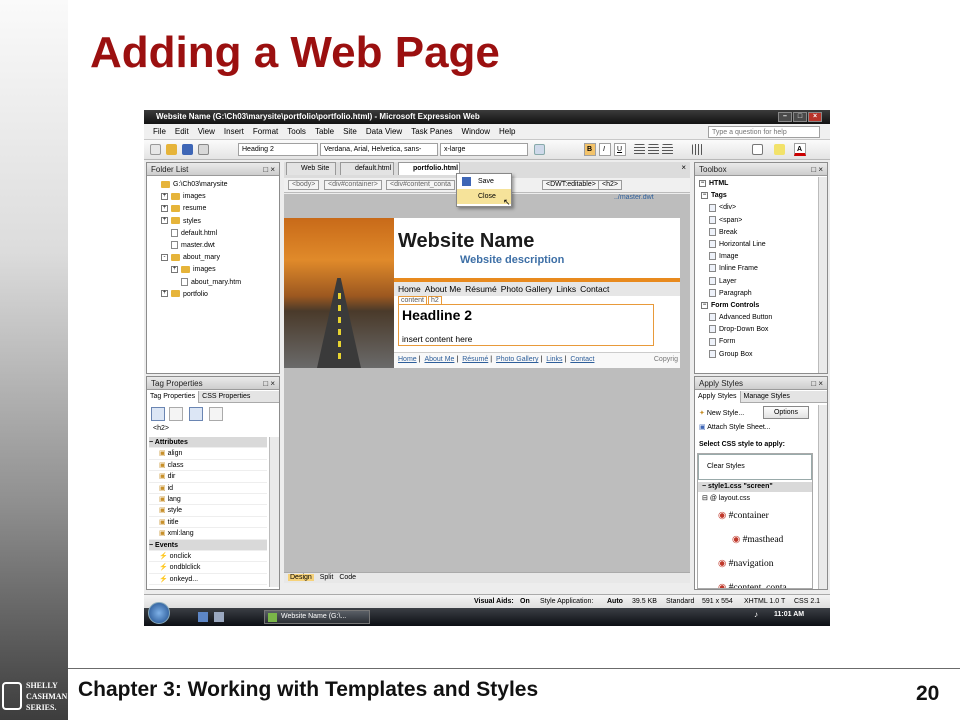 The width and height of the screenshot is (960, 720). What do you see at coordinates (571, 185) in the screenshot?
I see `breadcrumb-tag: <DWT:editable>` at bounding box center [571, 185].